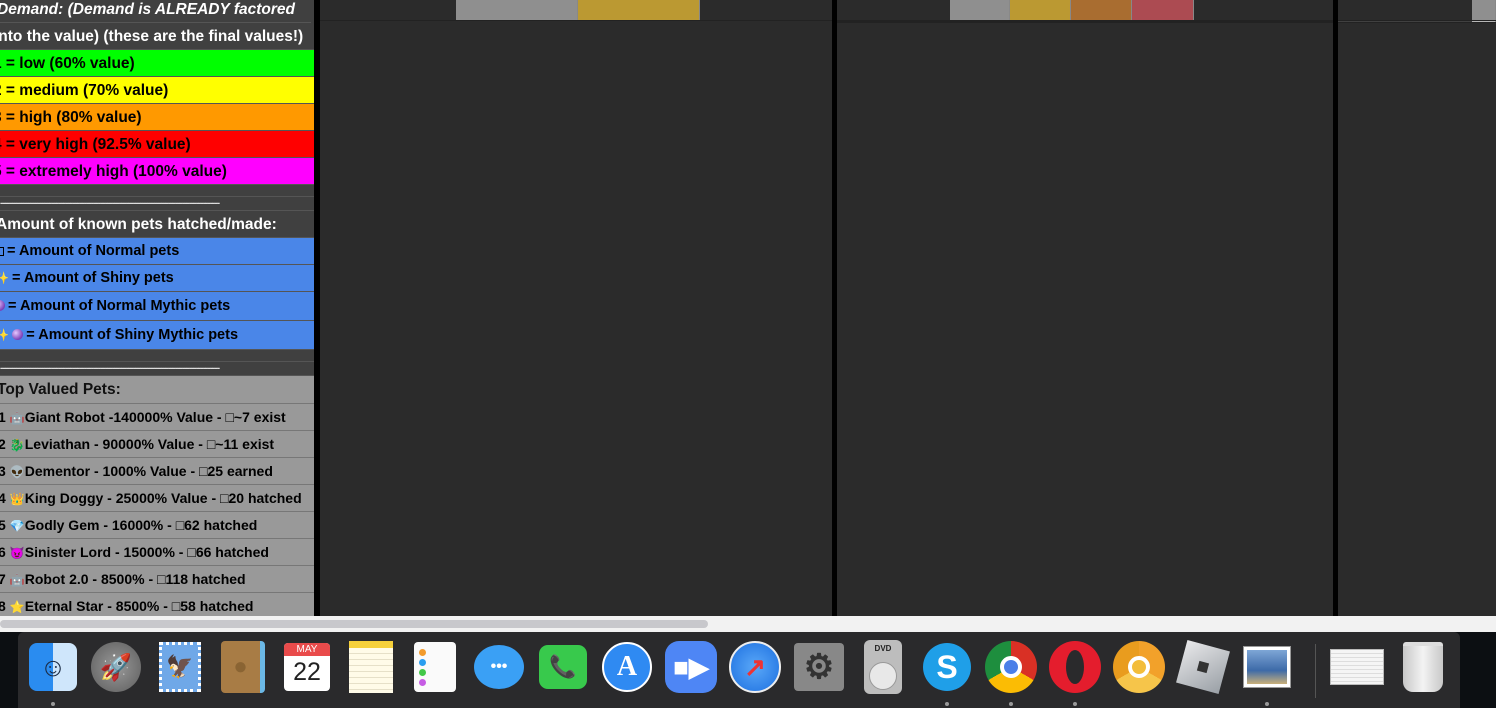 This screenshot has width=1496, height=708. What do you see at coordinates (17, 472) in the screenshot?
I see `alien-icon: 👽` at bounding box center [17, 472].